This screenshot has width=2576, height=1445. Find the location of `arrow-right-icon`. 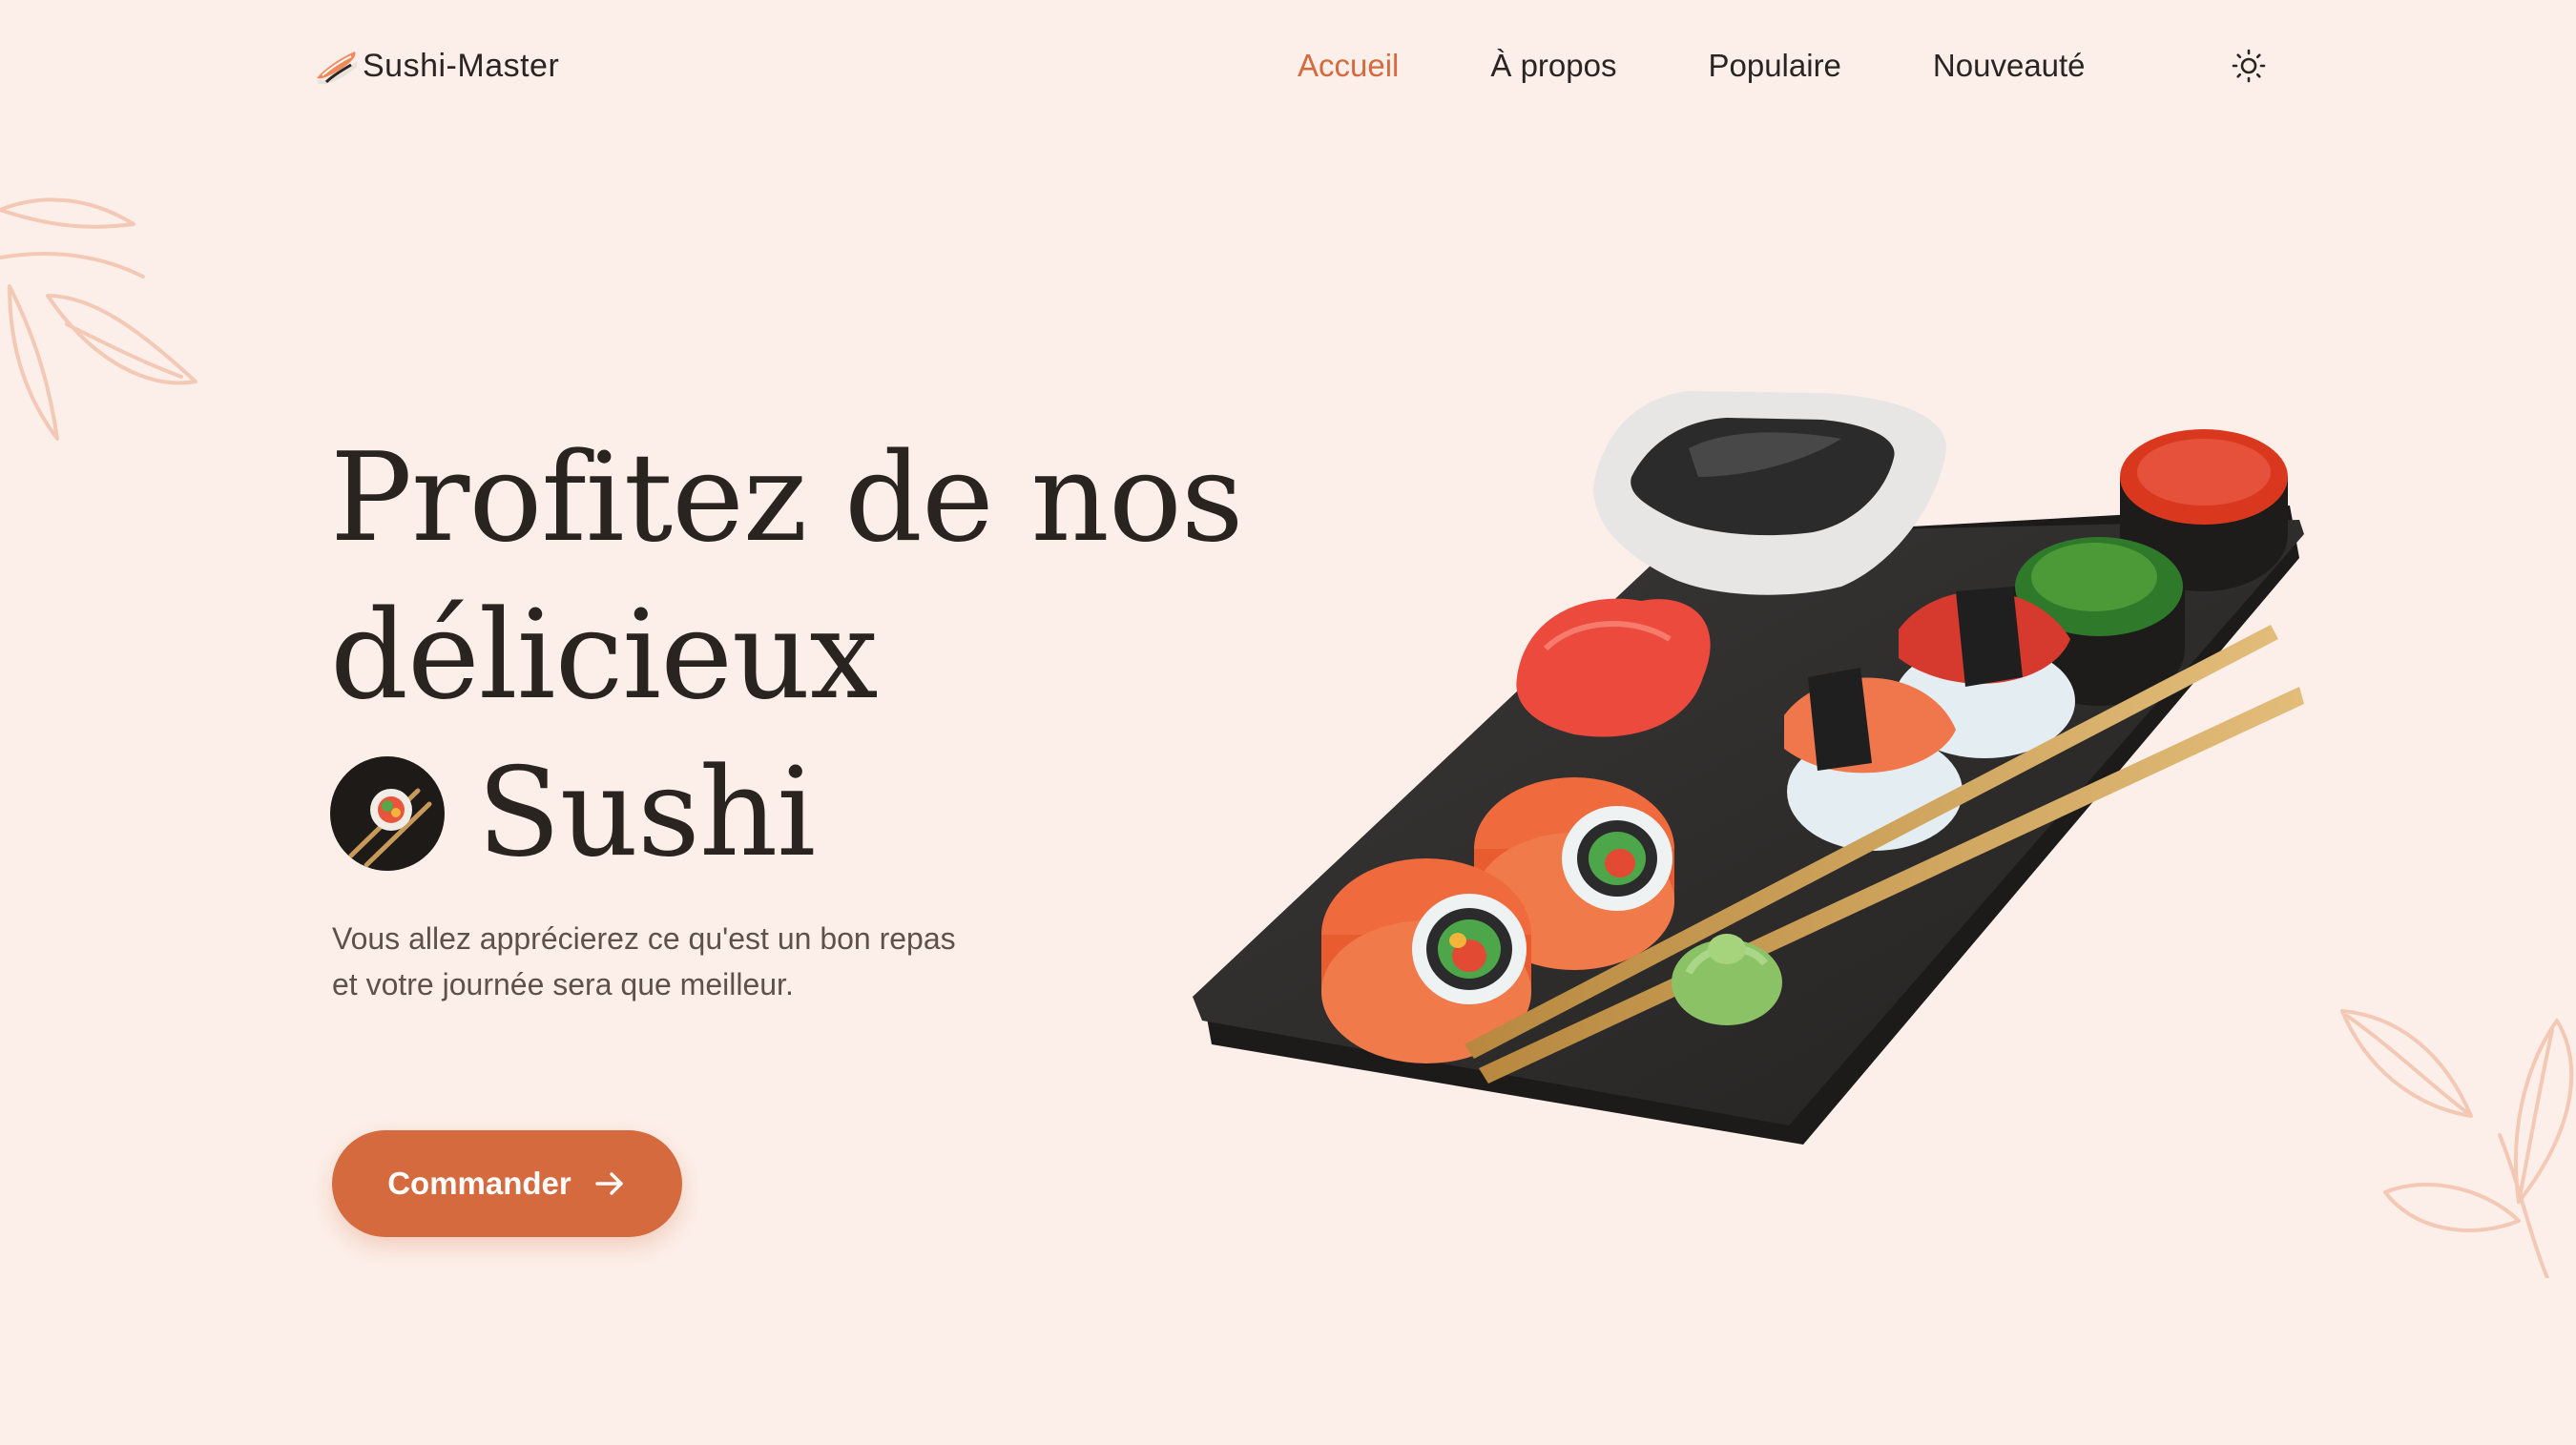

arrow-right-icon is located at coordinates (609, 1184).